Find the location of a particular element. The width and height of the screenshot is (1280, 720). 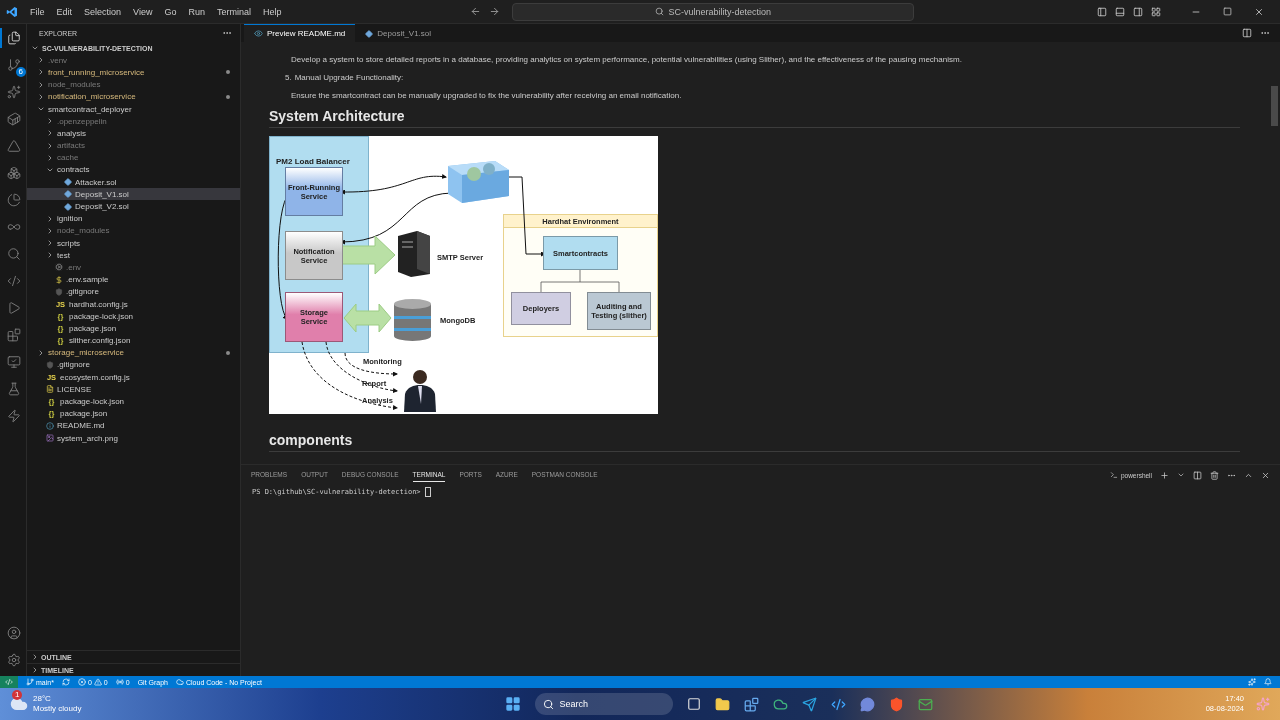

chevron-right-icon is located at coordinates (41, 352).